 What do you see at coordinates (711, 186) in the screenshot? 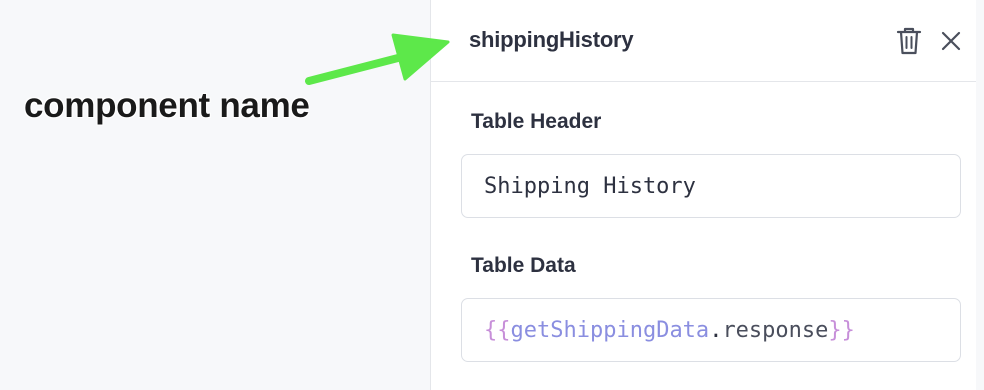
I see `table-header-input: Shipping History` at bounding box center [711, 186].